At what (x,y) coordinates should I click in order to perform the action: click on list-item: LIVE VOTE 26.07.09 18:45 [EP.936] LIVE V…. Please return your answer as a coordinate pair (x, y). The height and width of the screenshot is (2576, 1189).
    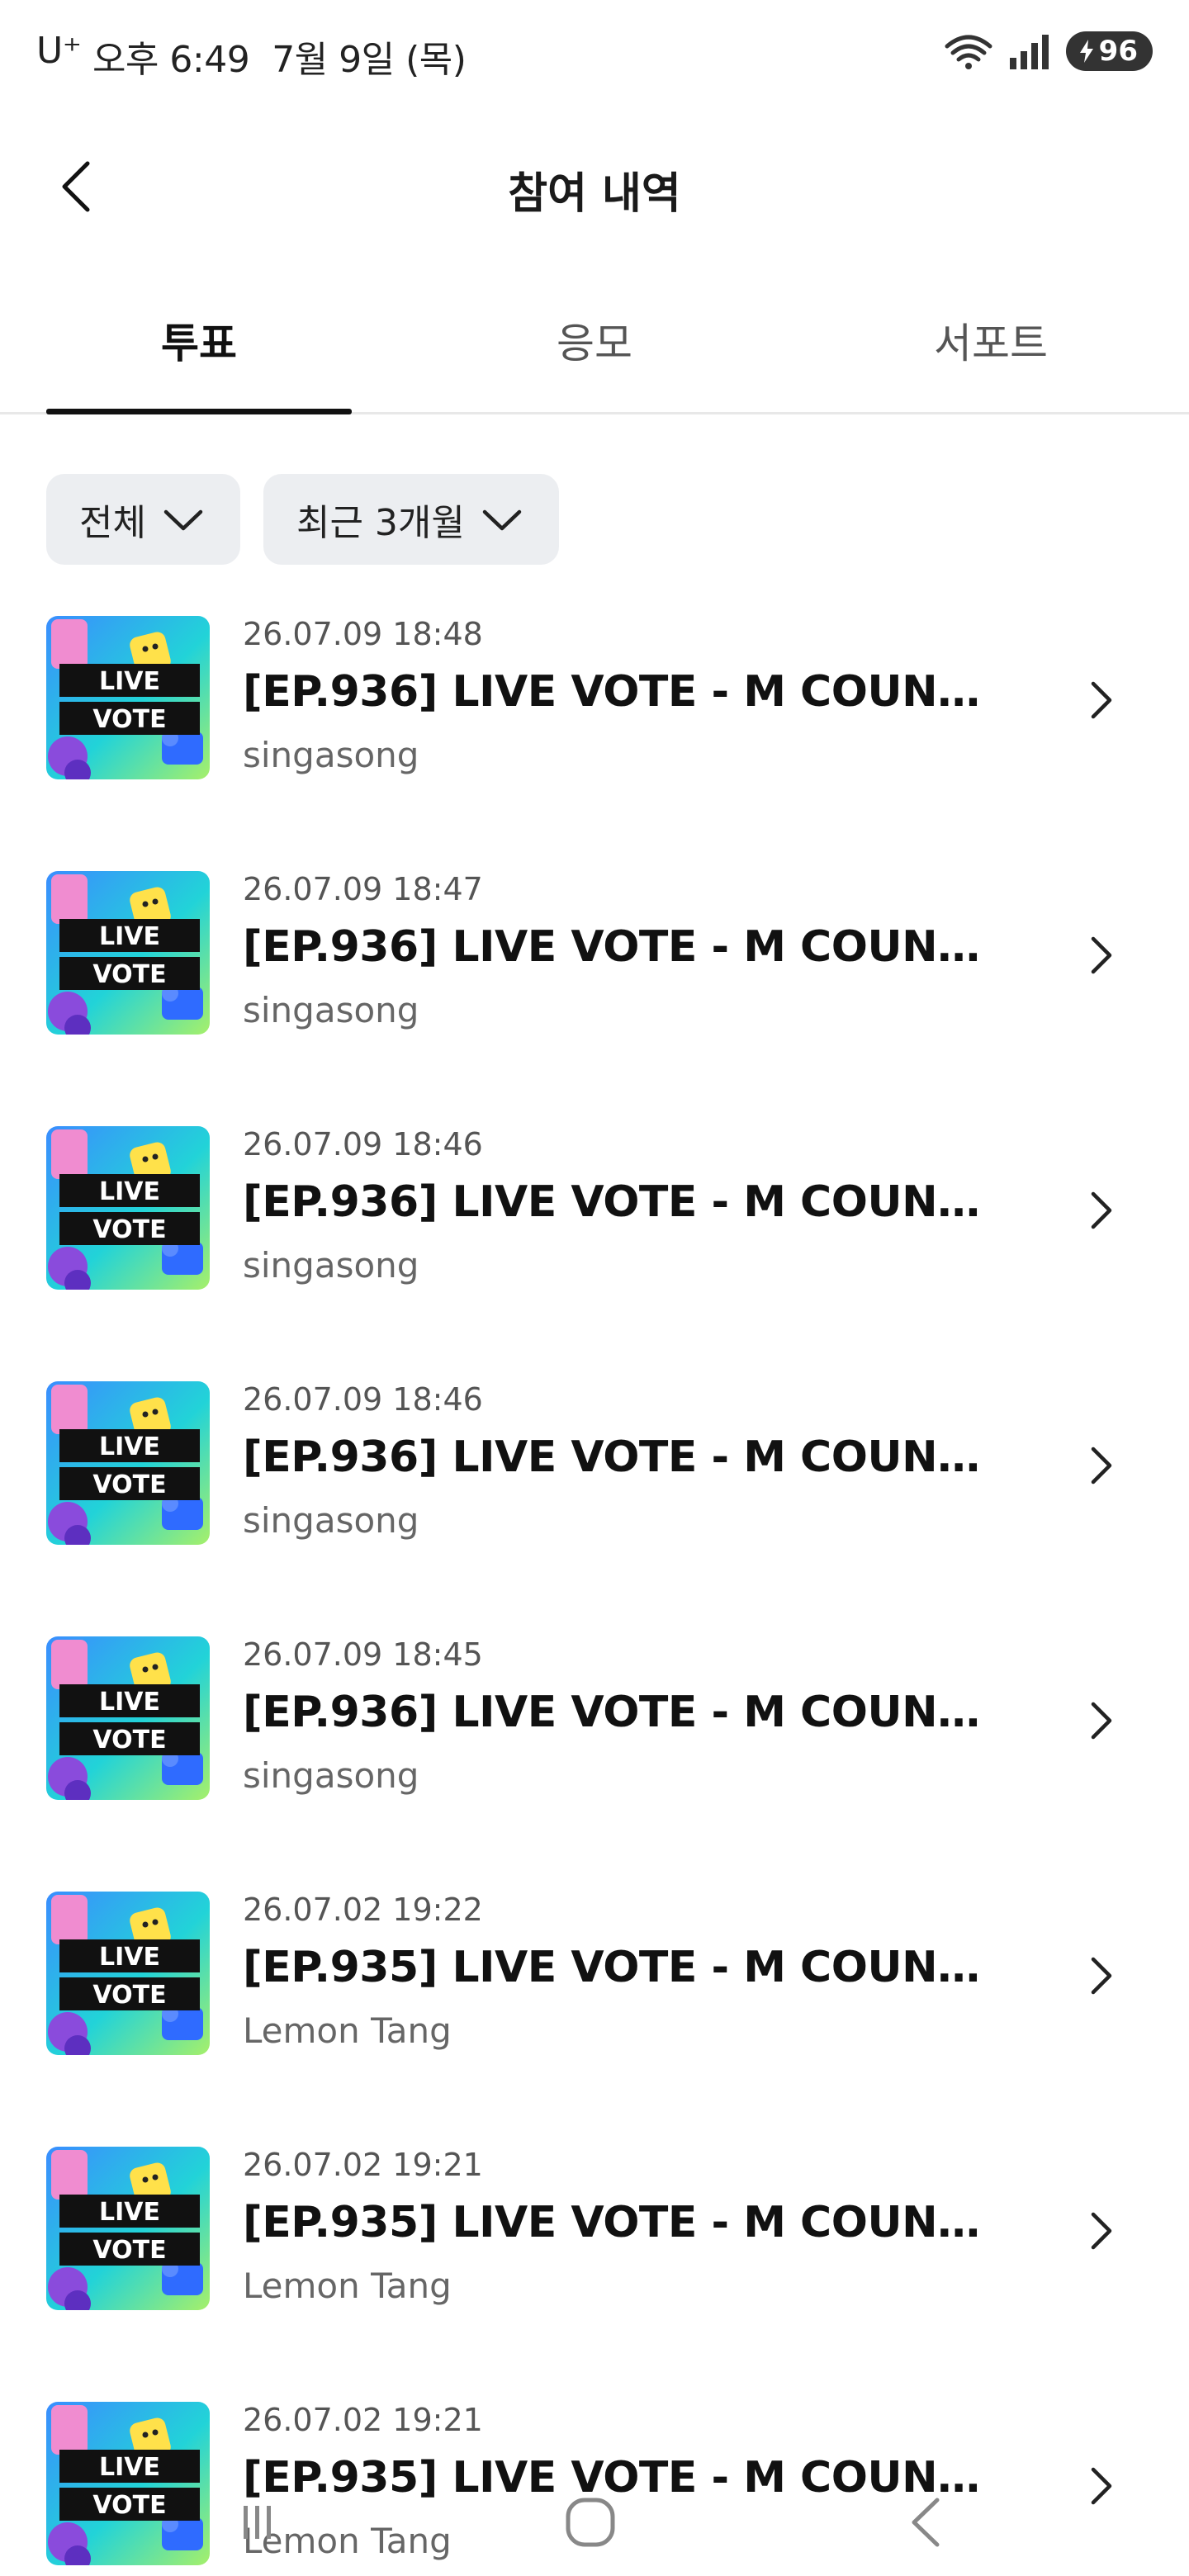
    Looking at the image, I should click on (594, 1759).